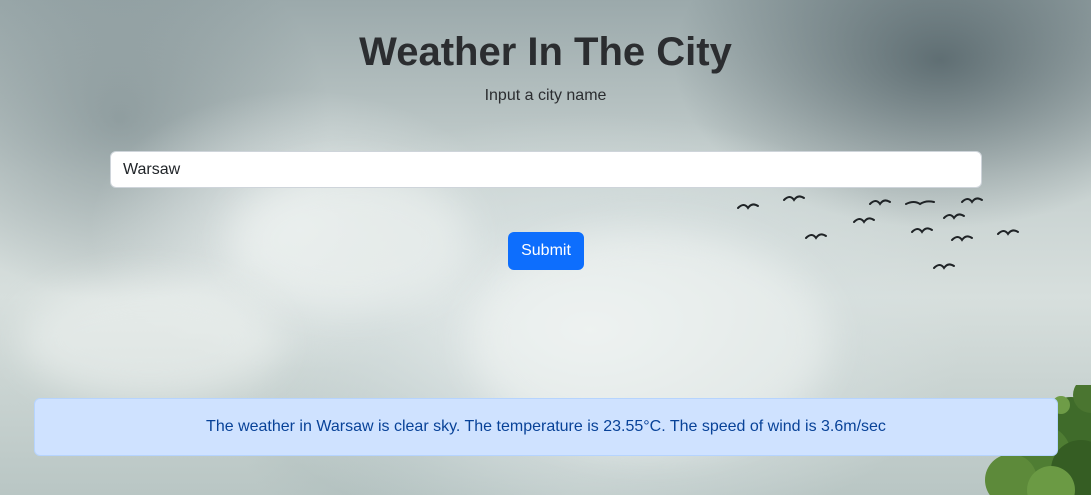 The width and height of the screenshot is (1091, 495). I want to click on submit-button: Submit, so click(546, 251).